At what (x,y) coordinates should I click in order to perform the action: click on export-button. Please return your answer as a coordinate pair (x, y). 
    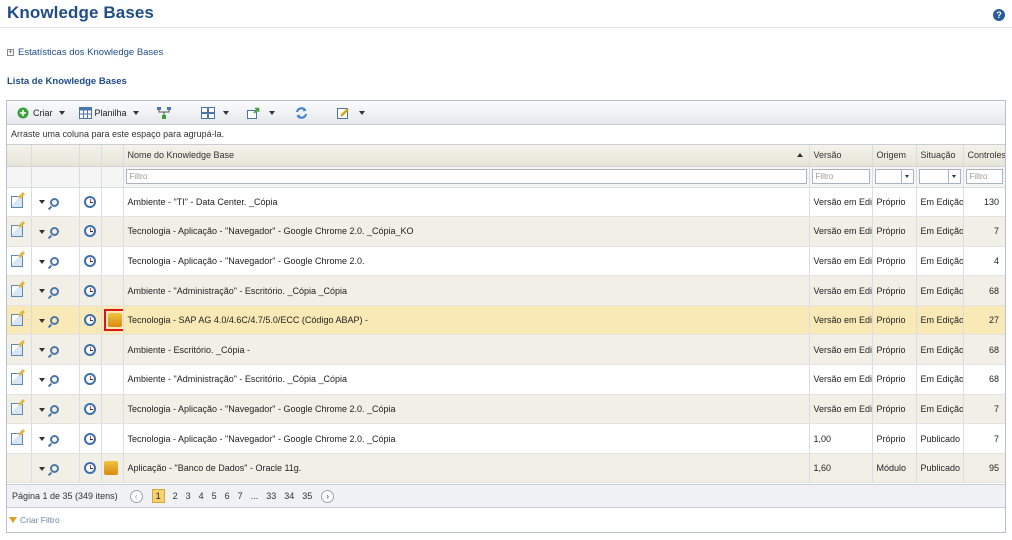
    Looking at the image, I should click on (261, 113).